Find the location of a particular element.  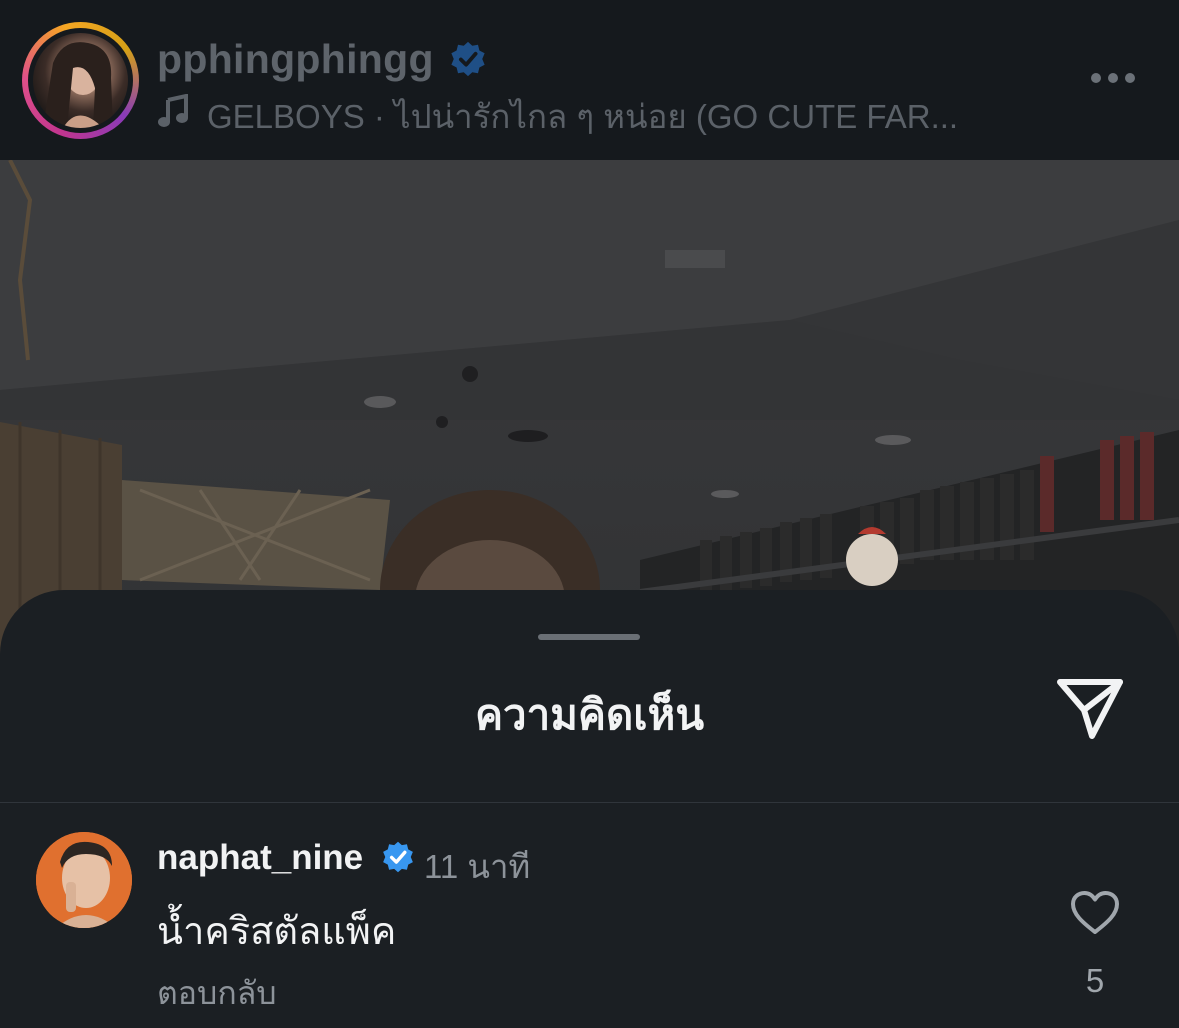

comments-title: ความคิดเห็น is located at coordinates (589, 714).